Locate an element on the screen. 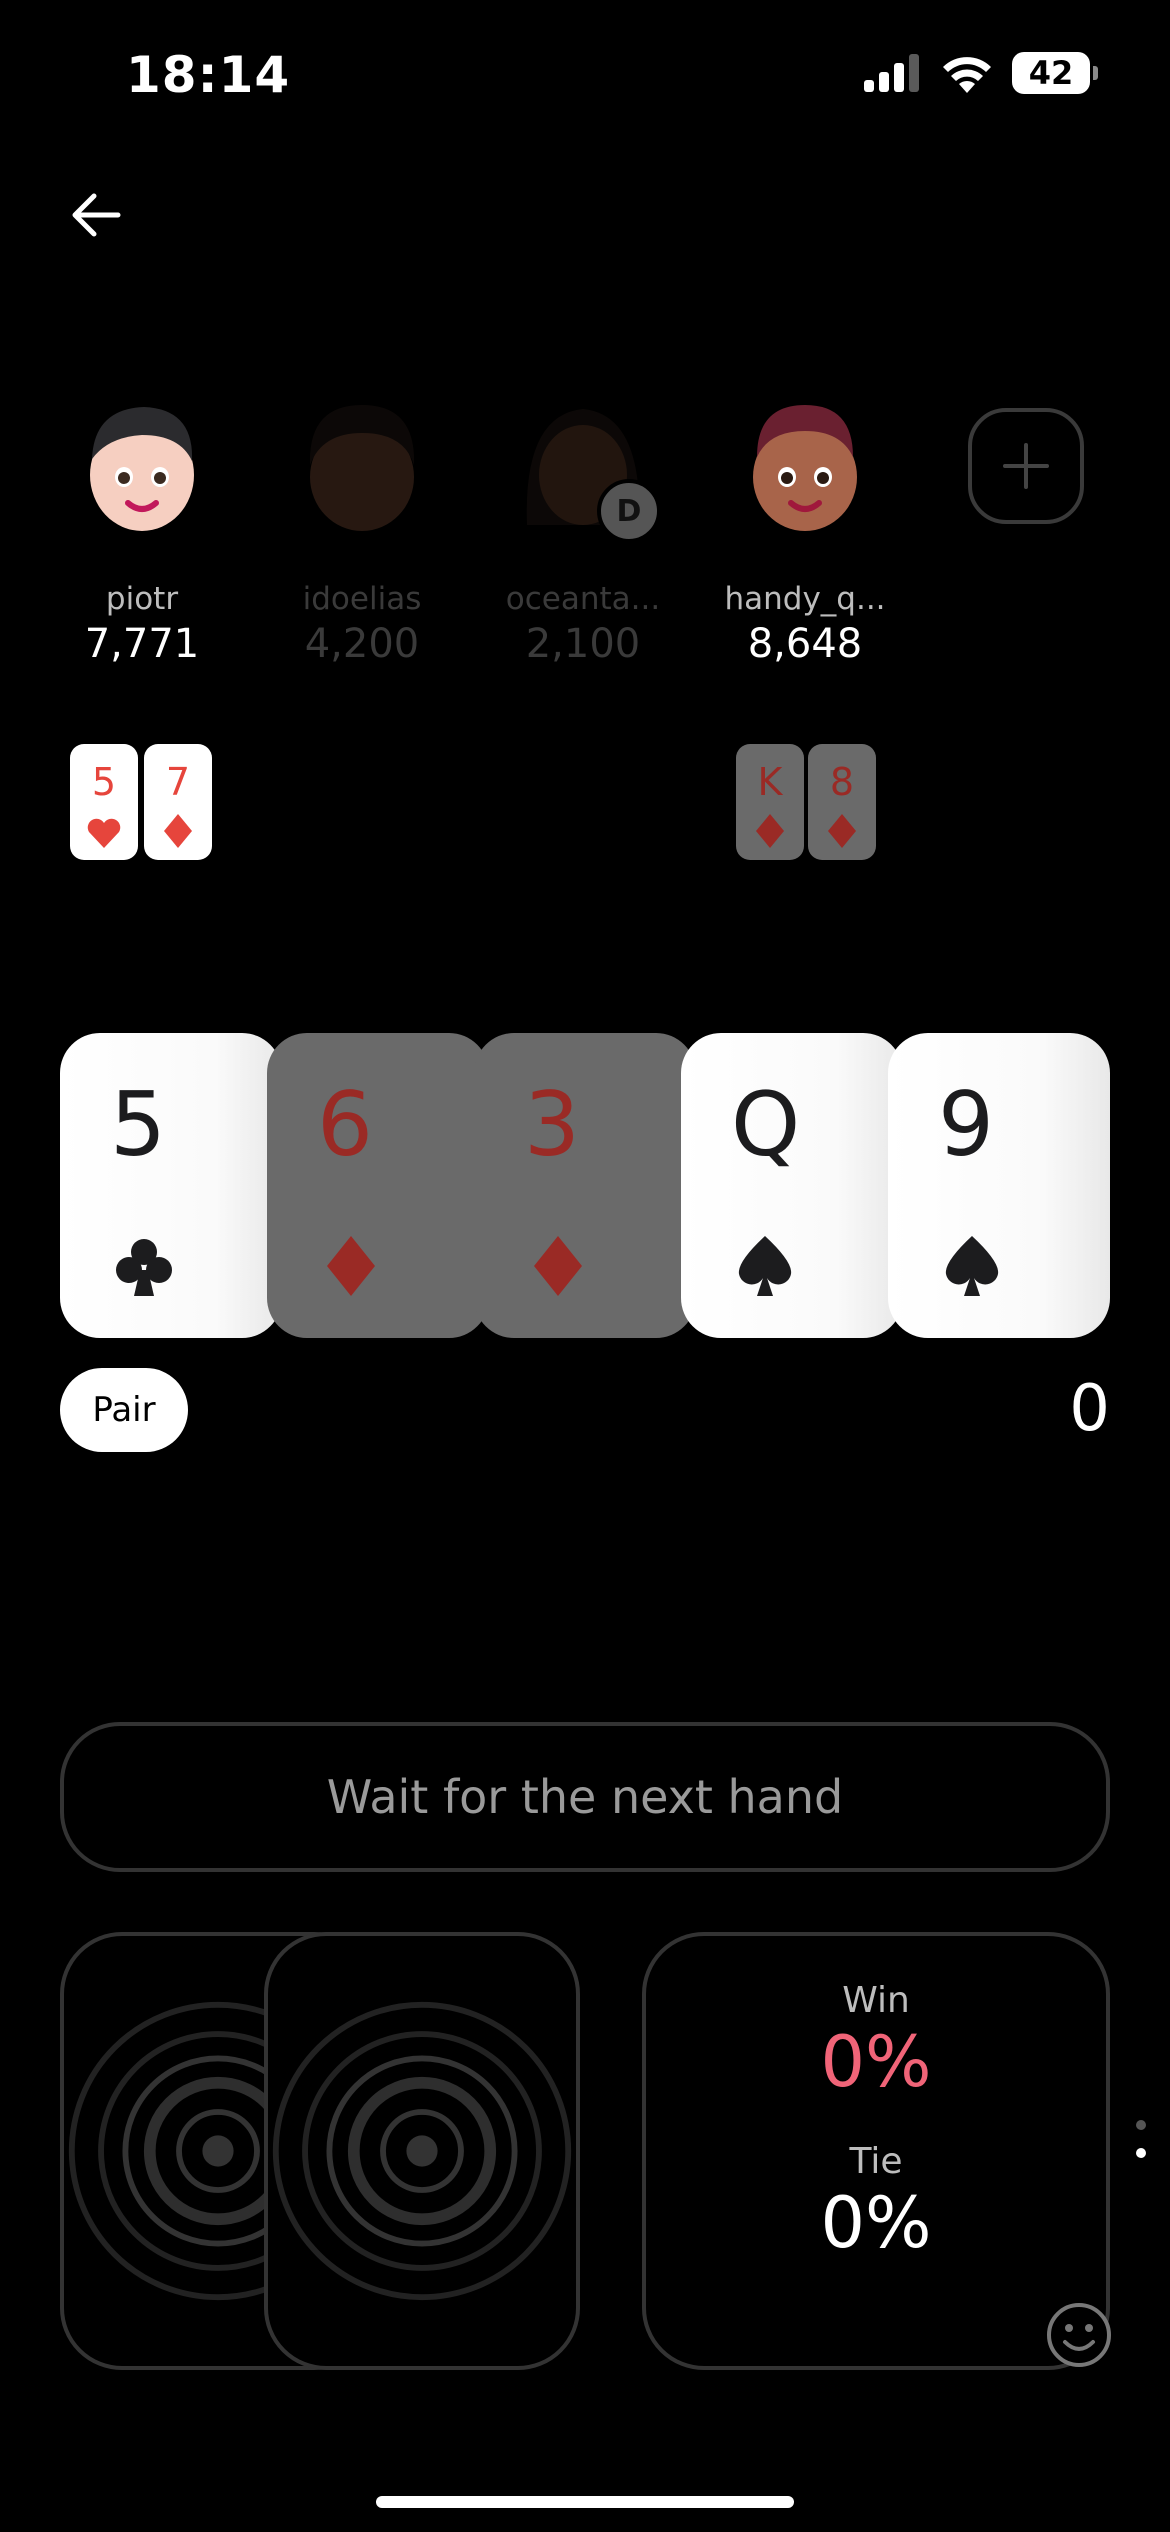  player-seat-oceanta: D oceanta... 2,100 is located at coordinates (583, 531).